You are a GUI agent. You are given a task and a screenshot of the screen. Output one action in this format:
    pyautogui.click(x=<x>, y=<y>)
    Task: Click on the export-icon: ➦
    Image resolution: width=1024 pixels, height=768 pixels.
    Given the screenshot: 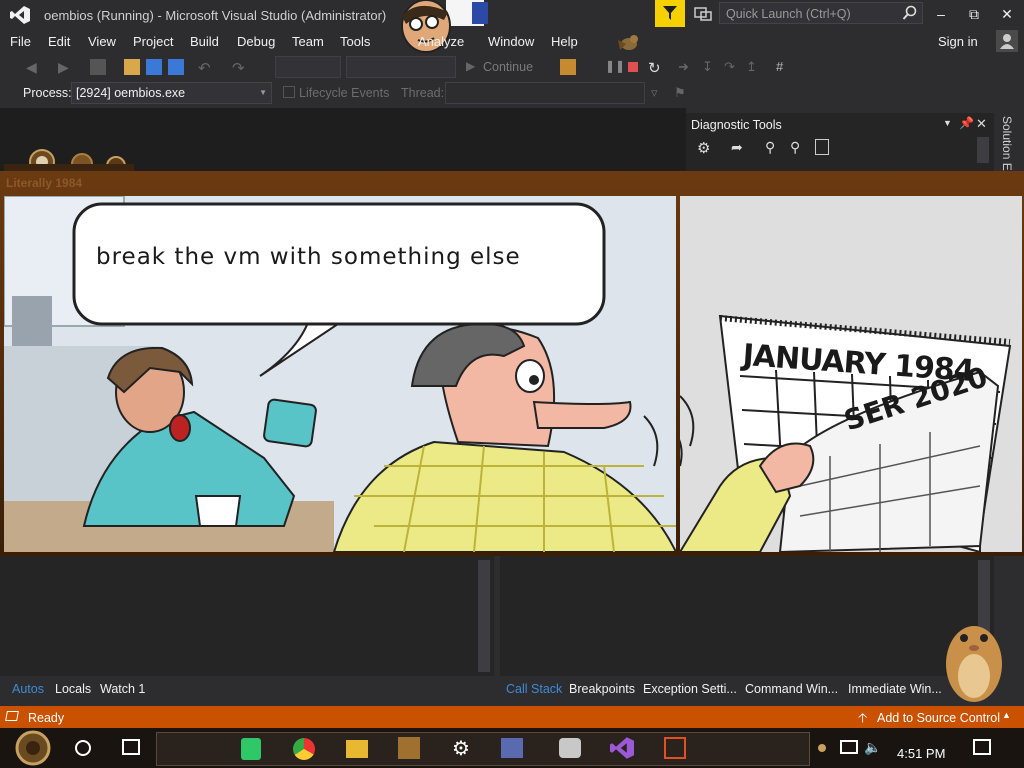 What is the action you would take?
    pyautogui.click(x=737, y=147)
    